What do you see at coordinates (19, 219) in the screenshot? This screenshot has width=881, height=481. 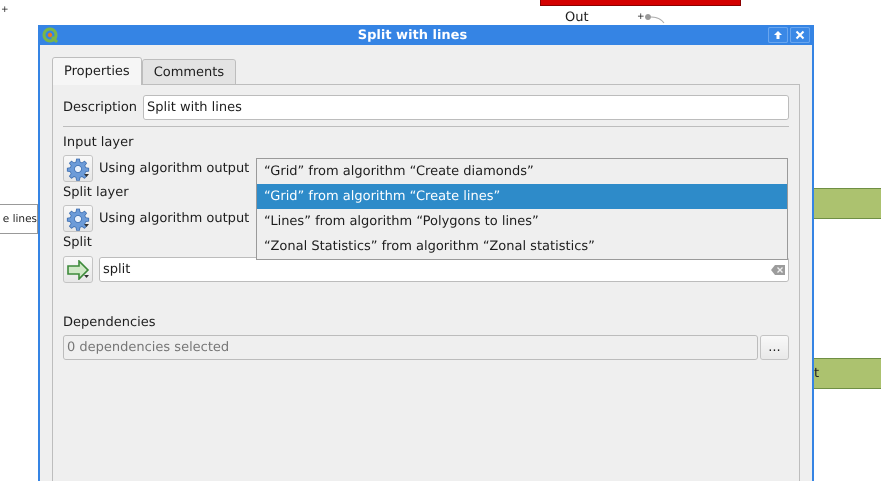 I see `input-node: e lines` at bounding box center [19, 219].